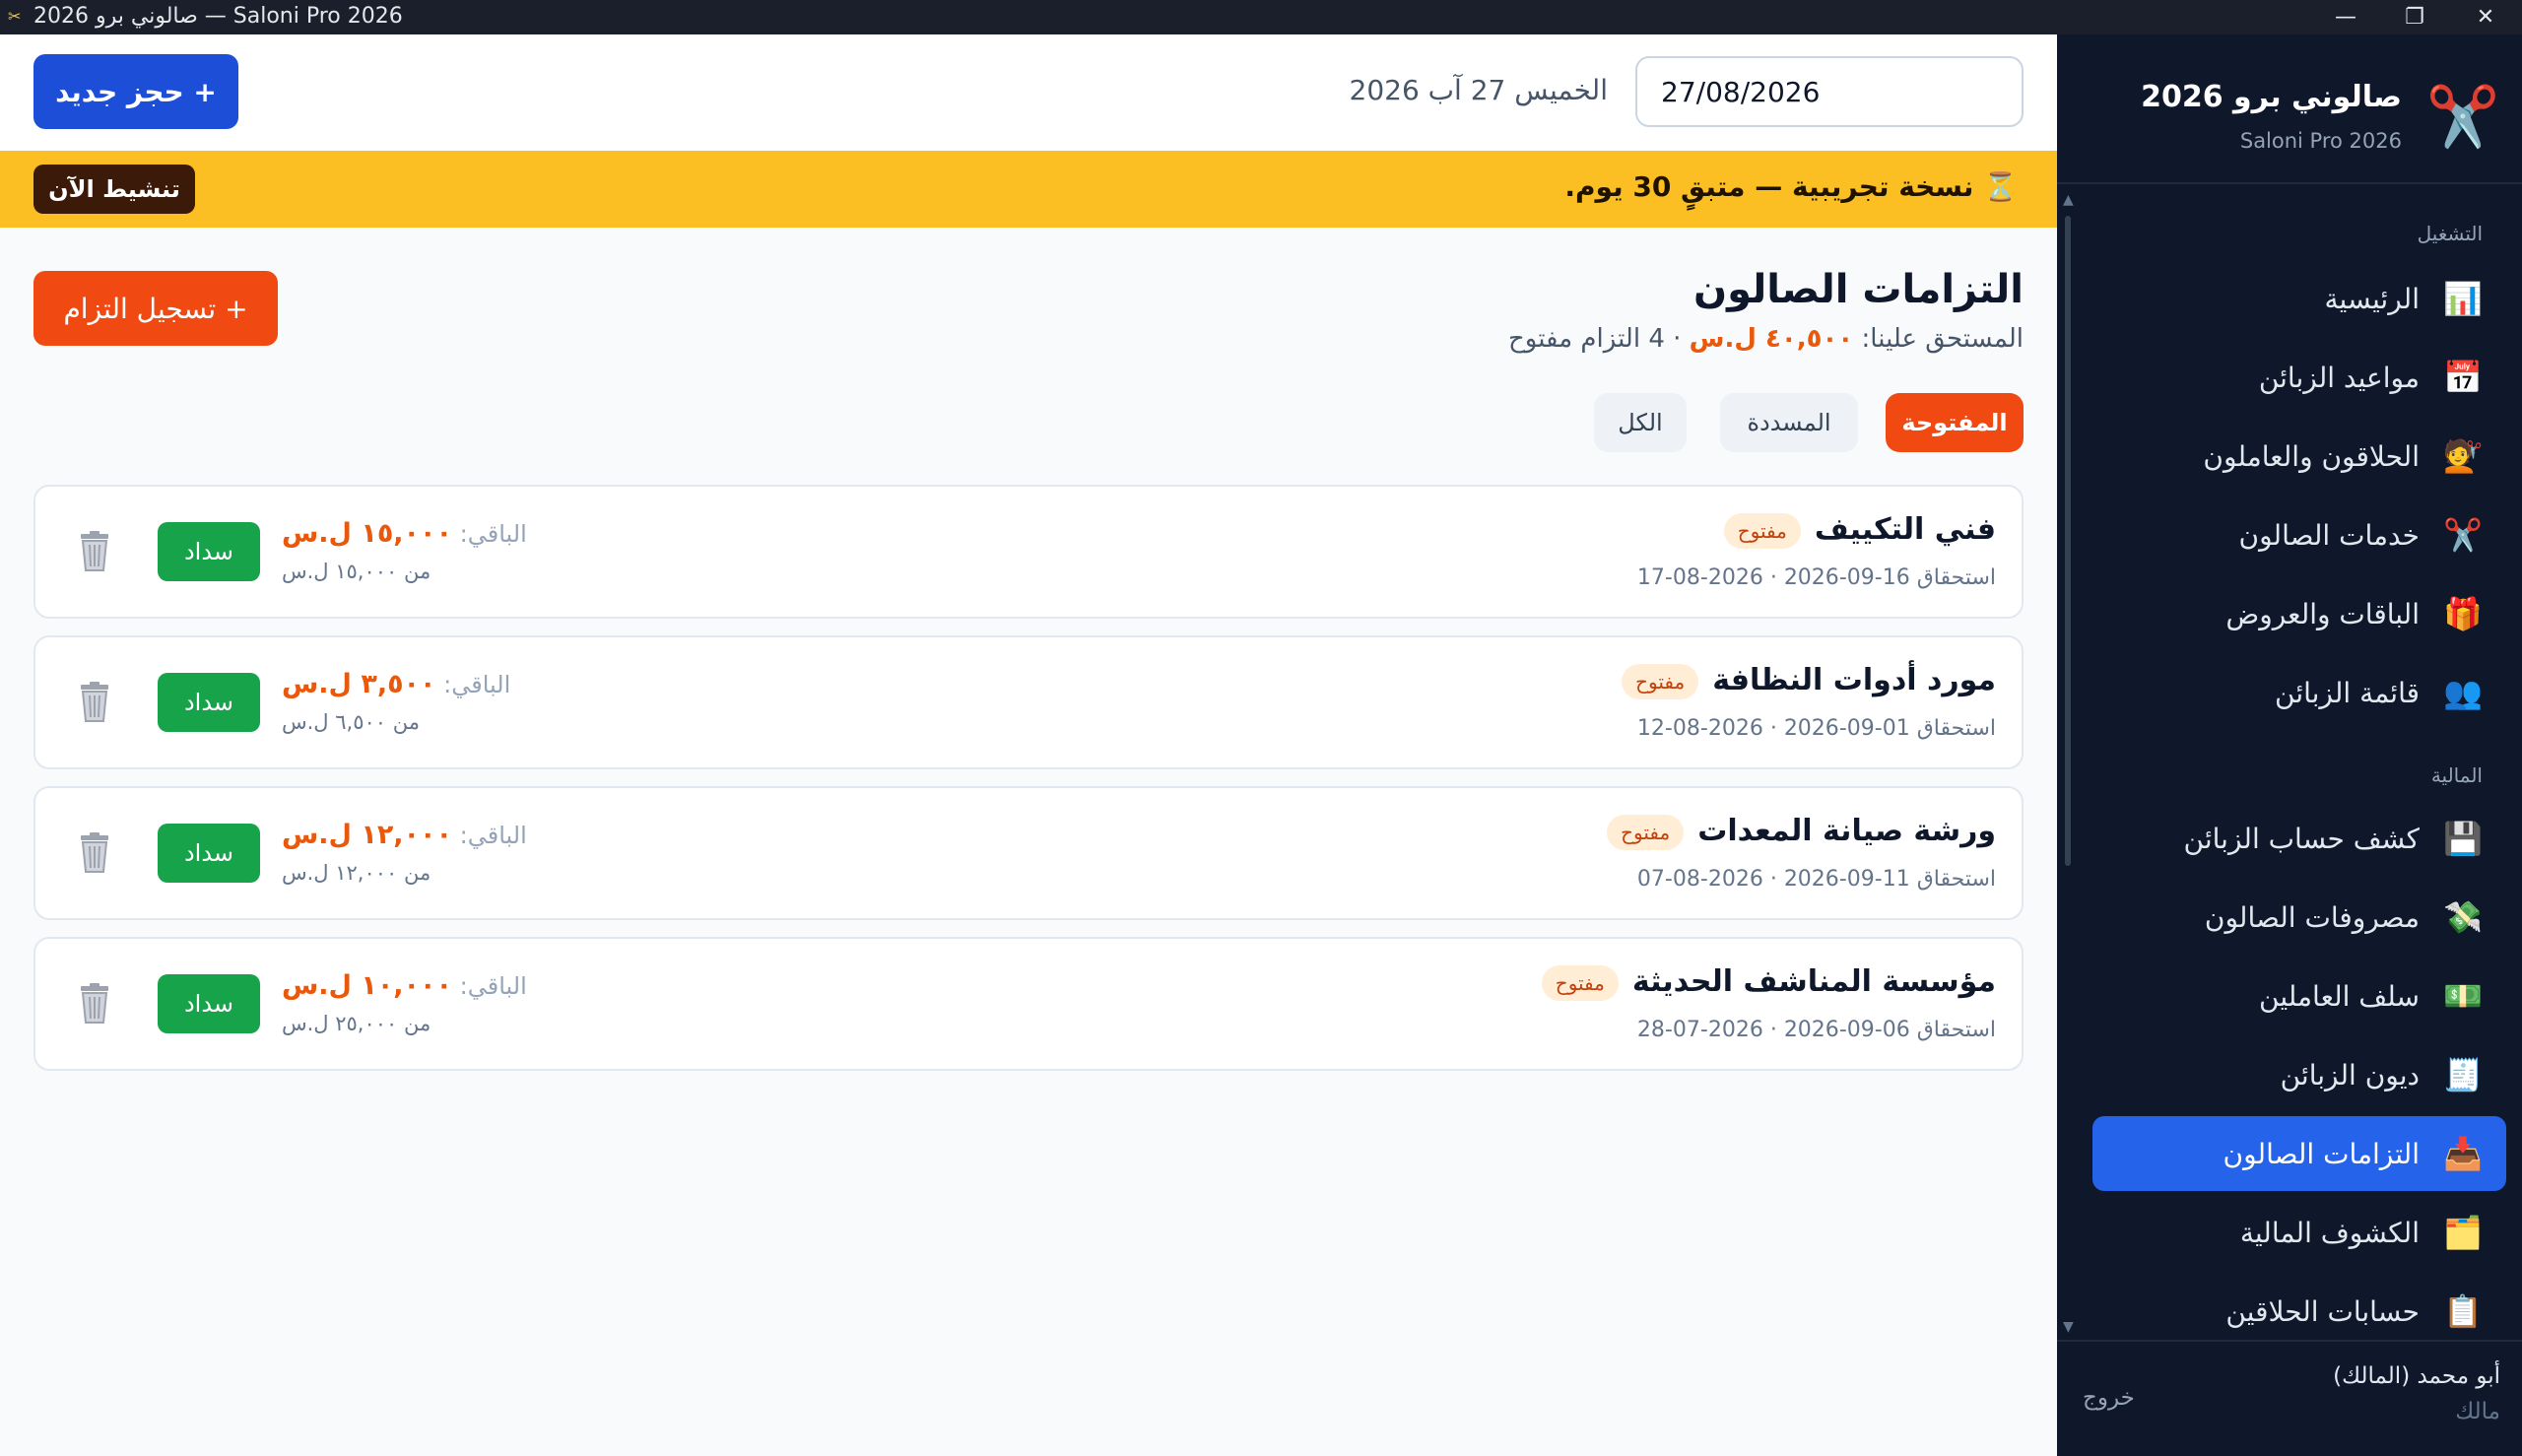 This screenshot has width=2522, height=1456. What do you see at coordinates (2463, 692) in the screenshot?
I see `users-icon: 👥` at bounding box center [2463, 692].